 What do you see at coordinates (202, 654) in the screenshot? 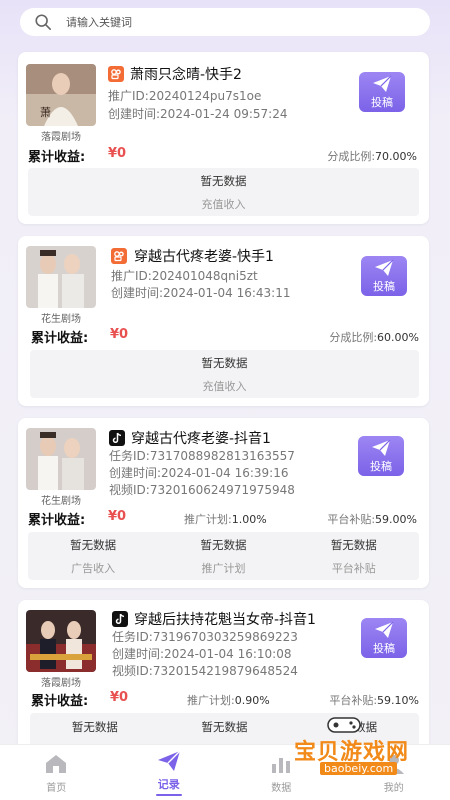
I see `created-time: 创建时间:2024-01-04 16:10:08` at bounding box center [202, 654].